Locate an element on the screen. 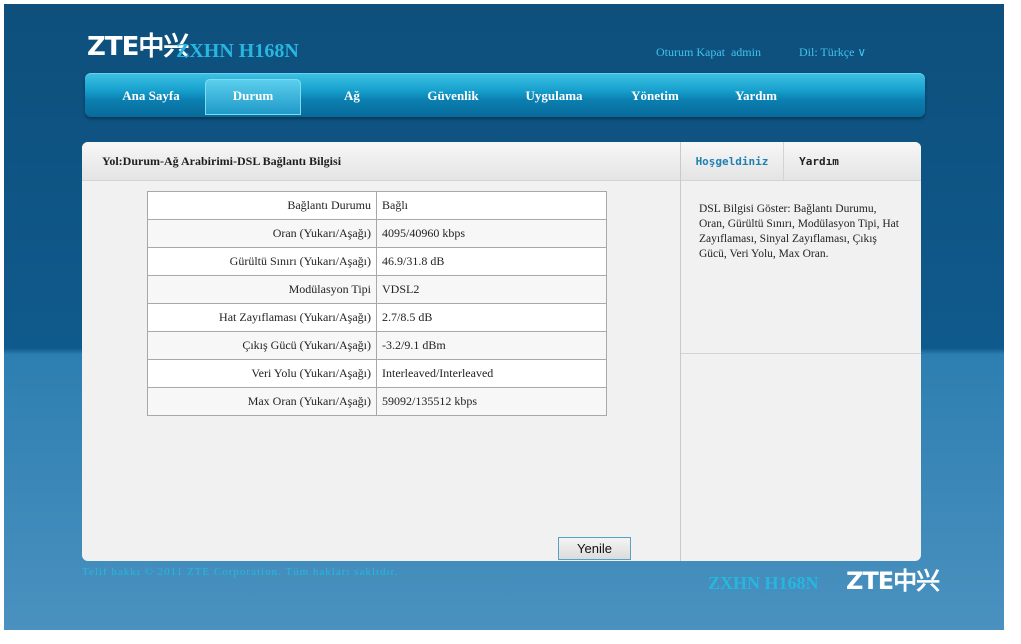 The height and width of the screenshot is (644, 1021). zte-logo: ZTE中兴 is located at coordinates (138, 47).